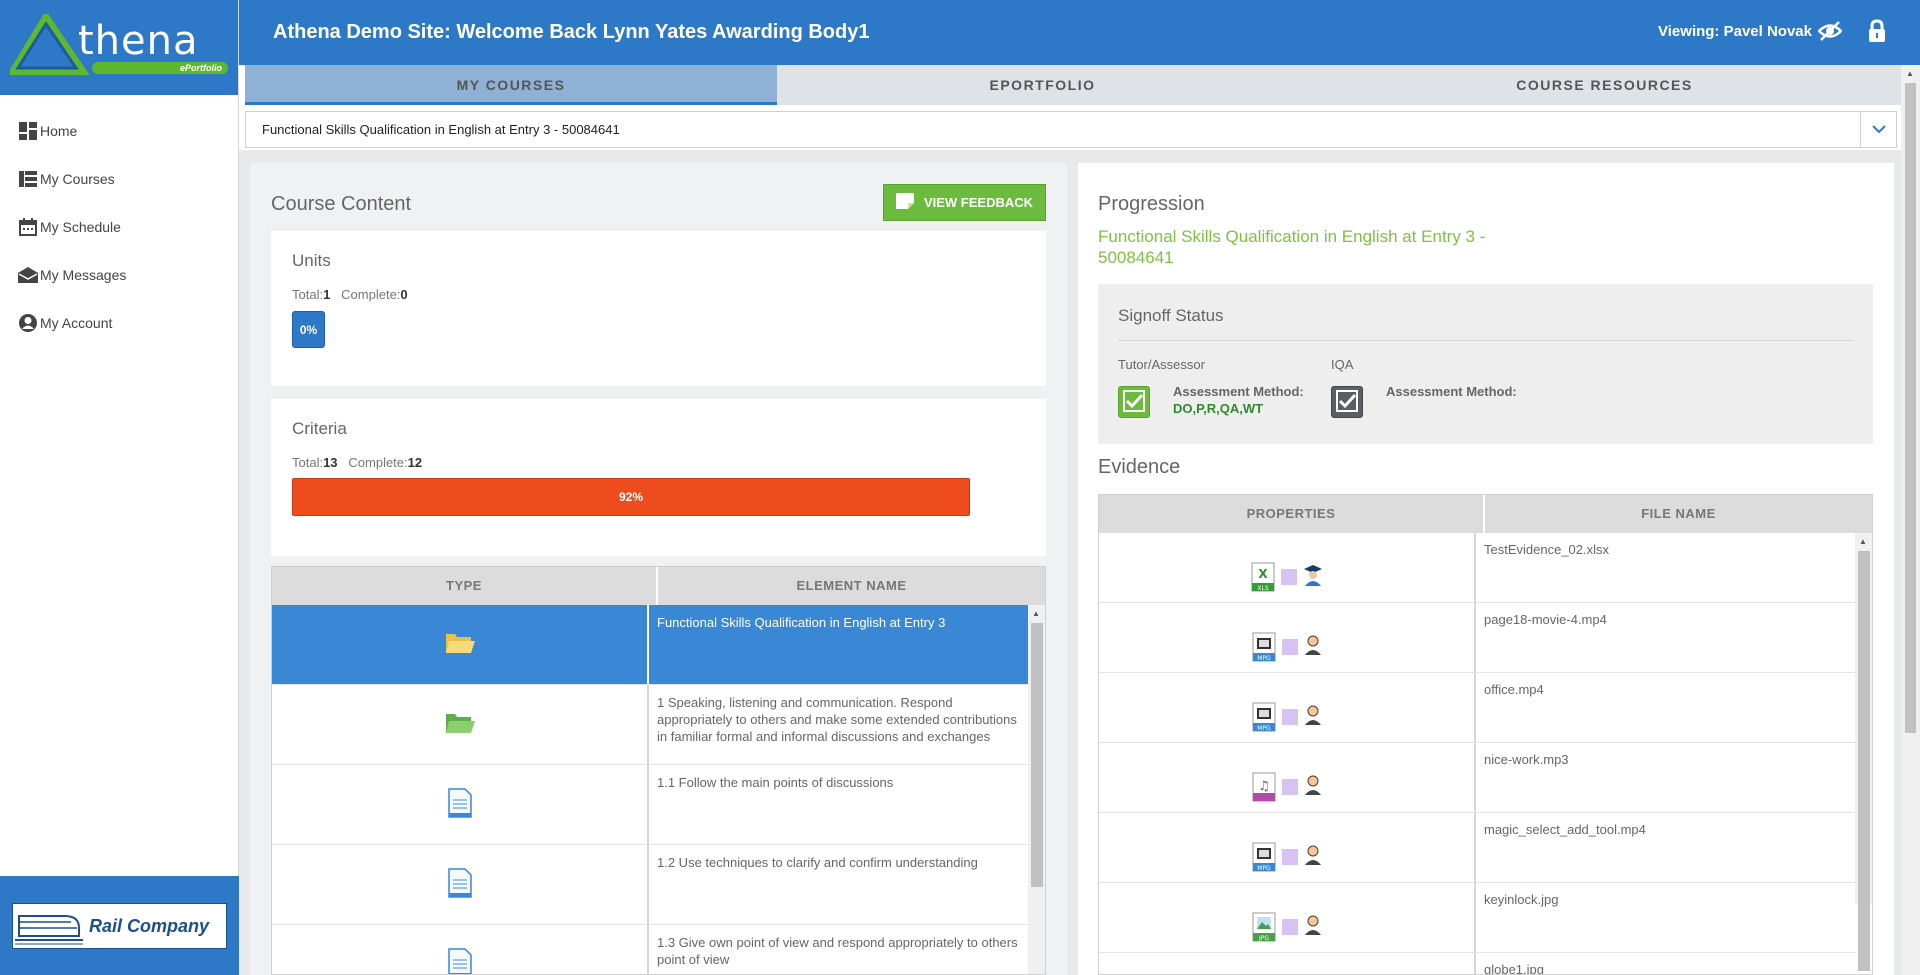  Describe the element at coordinates (1342, 364) in the screenshot. I see `iqa-label: IQA` at that location.